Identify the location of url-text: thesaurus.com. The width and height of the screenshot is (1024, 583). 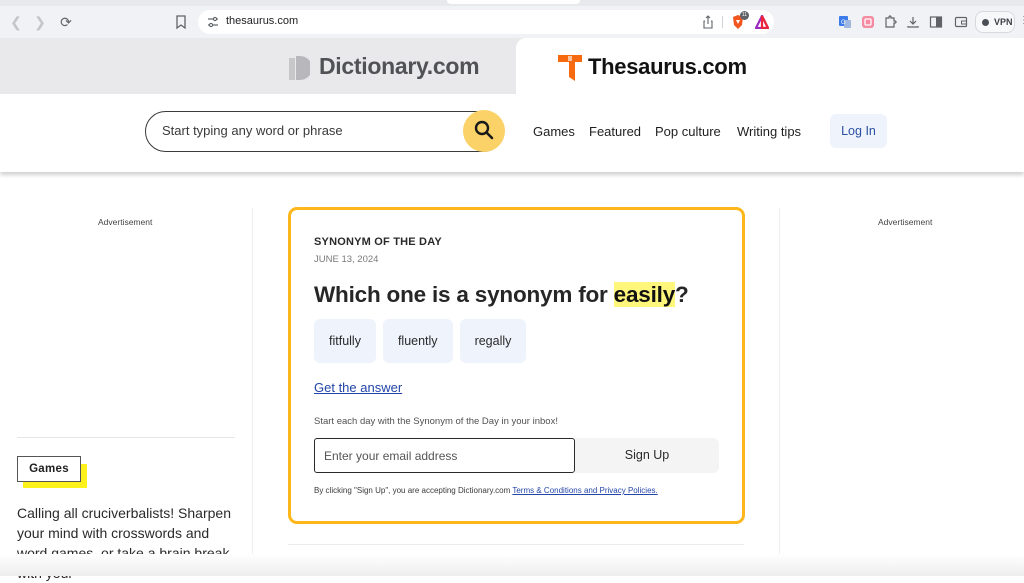
(262, 21).